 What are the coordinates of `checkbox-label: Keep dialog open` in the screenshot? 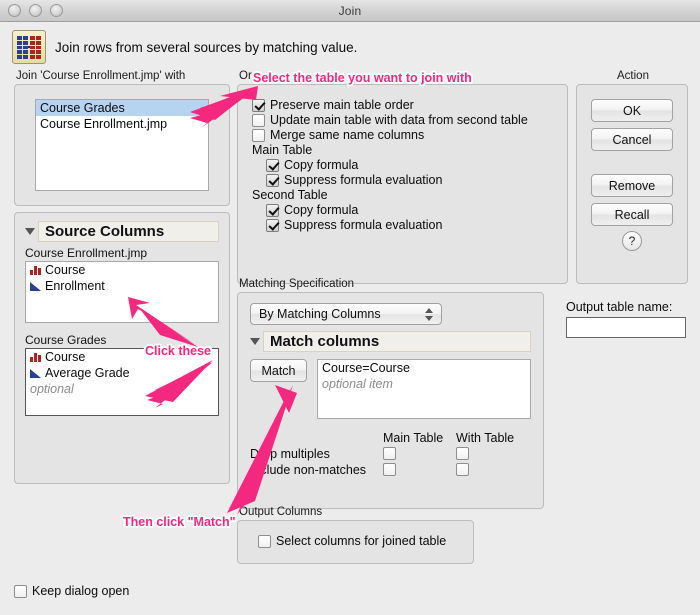 It's located at (81, 591).